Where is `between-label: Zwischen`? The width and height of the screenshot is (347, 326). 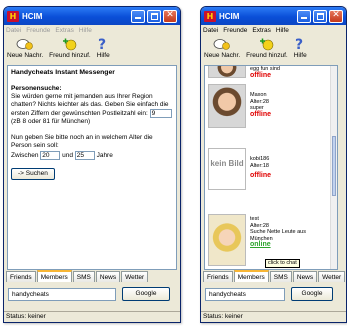
between-label: Zwischen is located at coordinates (25, 156).